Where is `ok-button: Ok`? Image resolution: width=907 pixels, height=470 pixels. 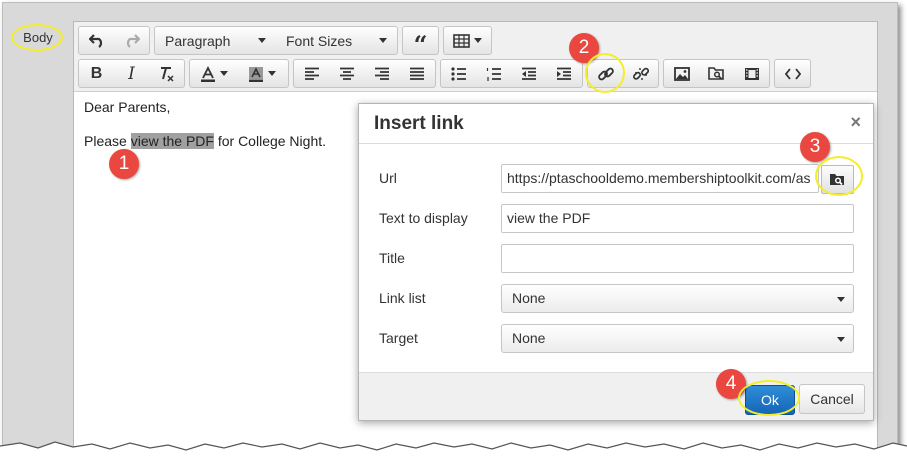 ok-button: Ok is located at coordinates (770, 400).